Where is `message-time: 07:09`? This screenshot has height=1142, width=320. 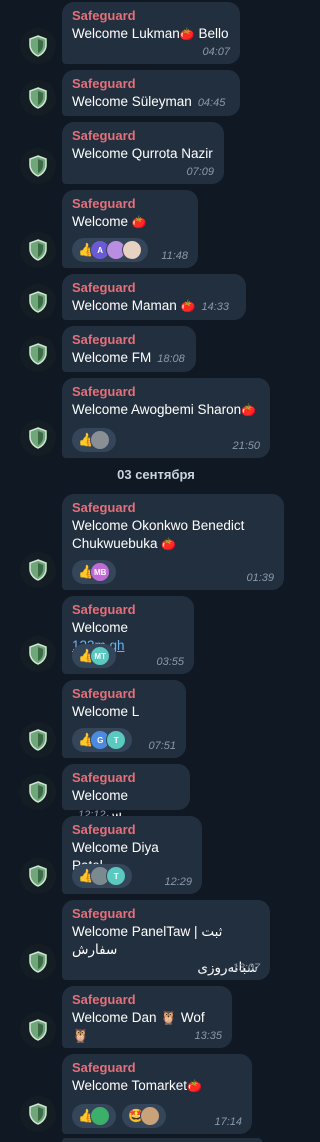 message-time: 07:09 is located at coordinates (200, 172).